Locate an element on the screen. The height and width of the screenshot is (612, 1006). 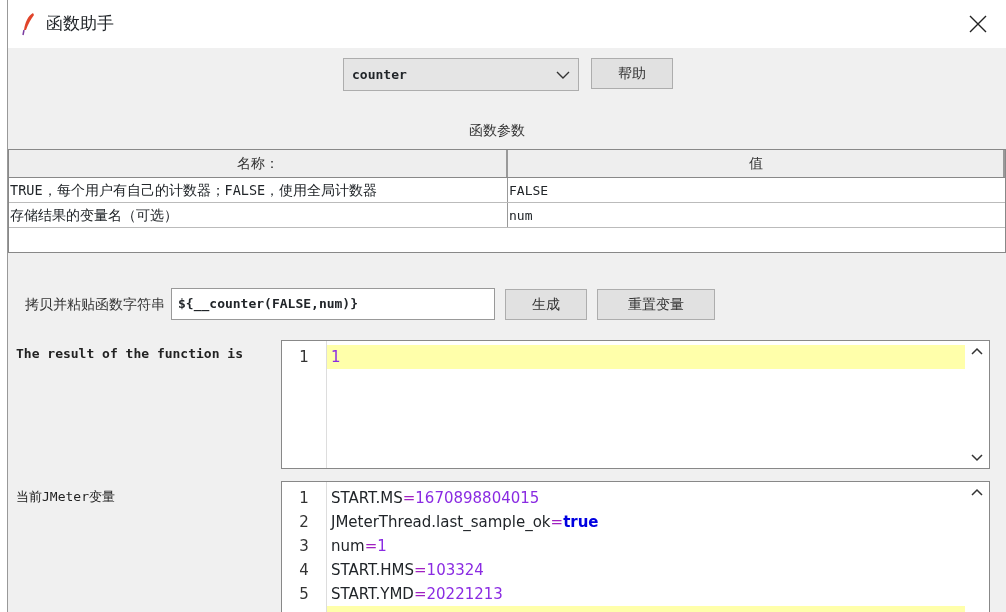
help-button: 帮助 is located at coordinates (632, 73).